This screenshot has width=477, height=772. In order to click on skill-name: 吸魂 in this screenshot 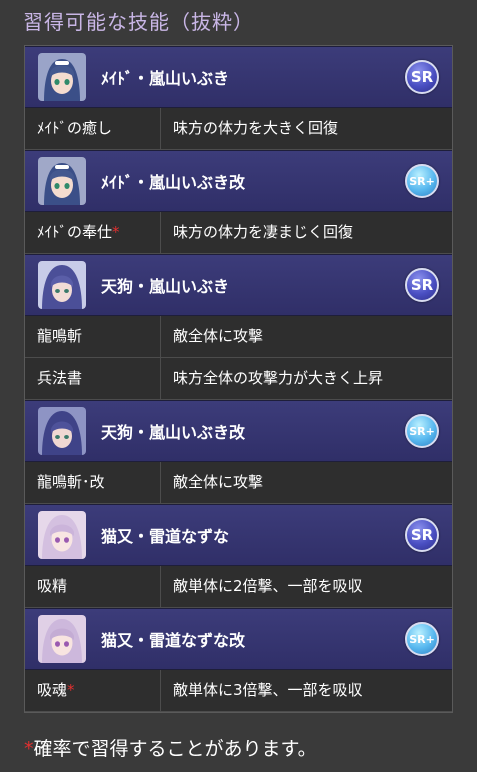, I will do `click(52, 690)`.